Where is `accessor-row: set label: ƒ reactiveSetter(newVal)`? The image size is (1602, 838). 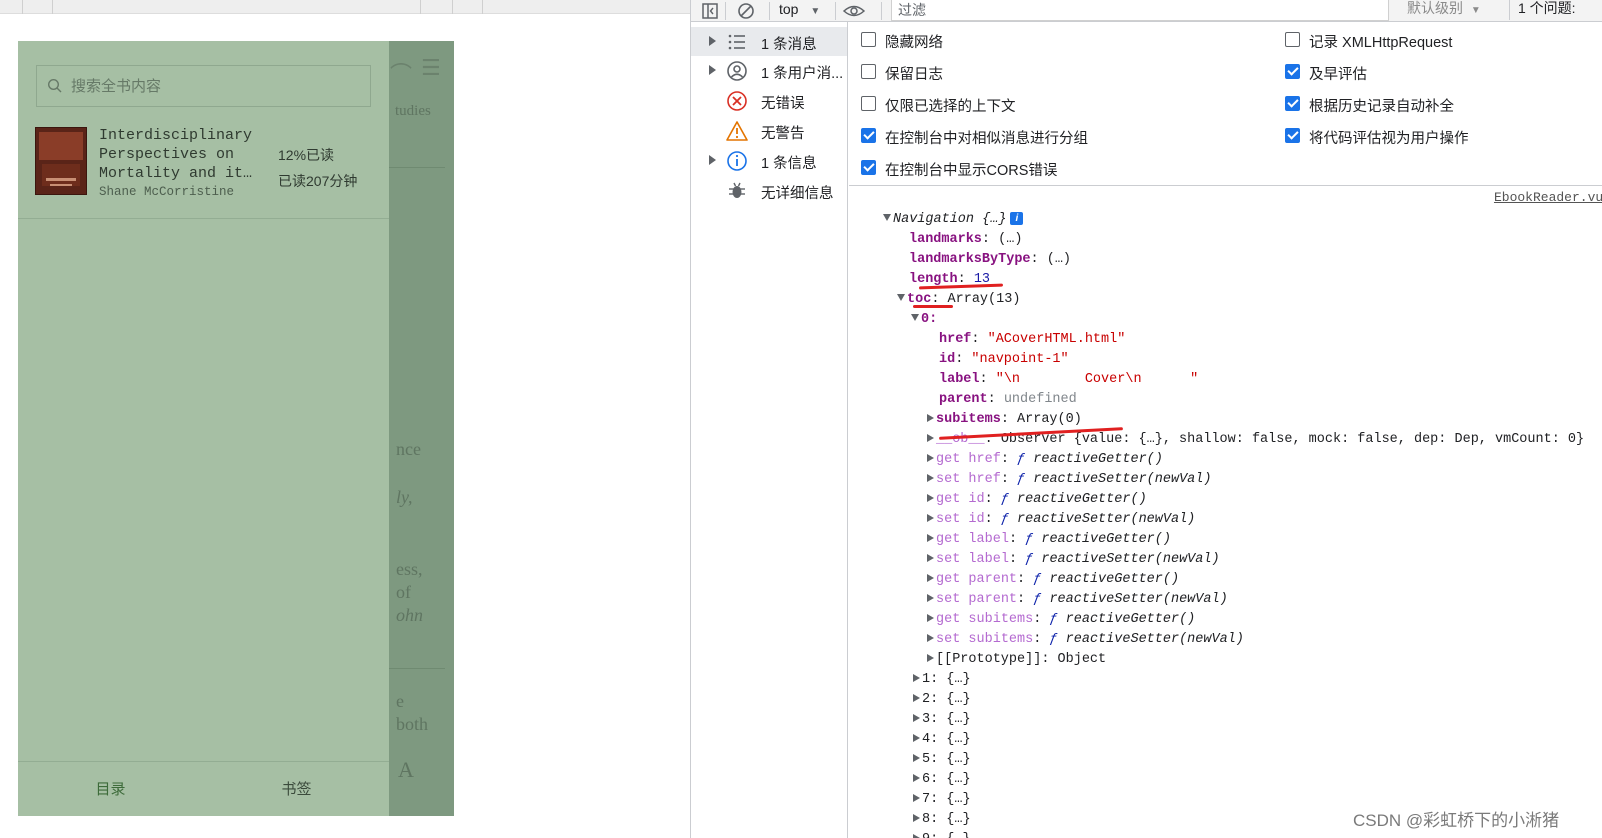 accessor-row: set label: ƒ reactiveSetter(newVal) is located at coordinates (1073, 559).